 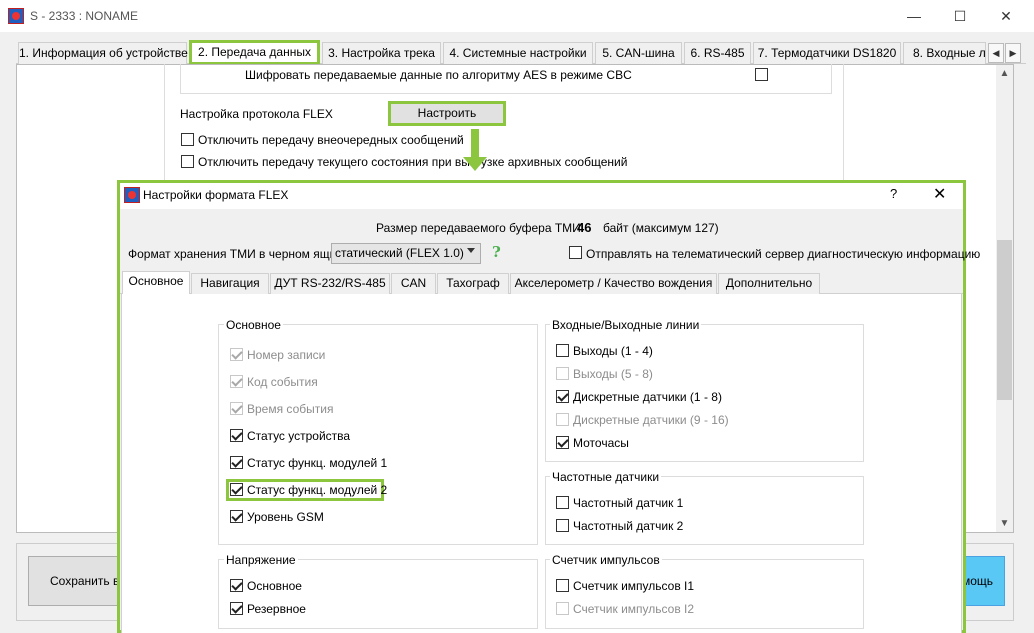 What do you see at coordinates (562, 585) in the screenshot?
I see `pulse-i1-checkbox` at bounding box center [562, 585].